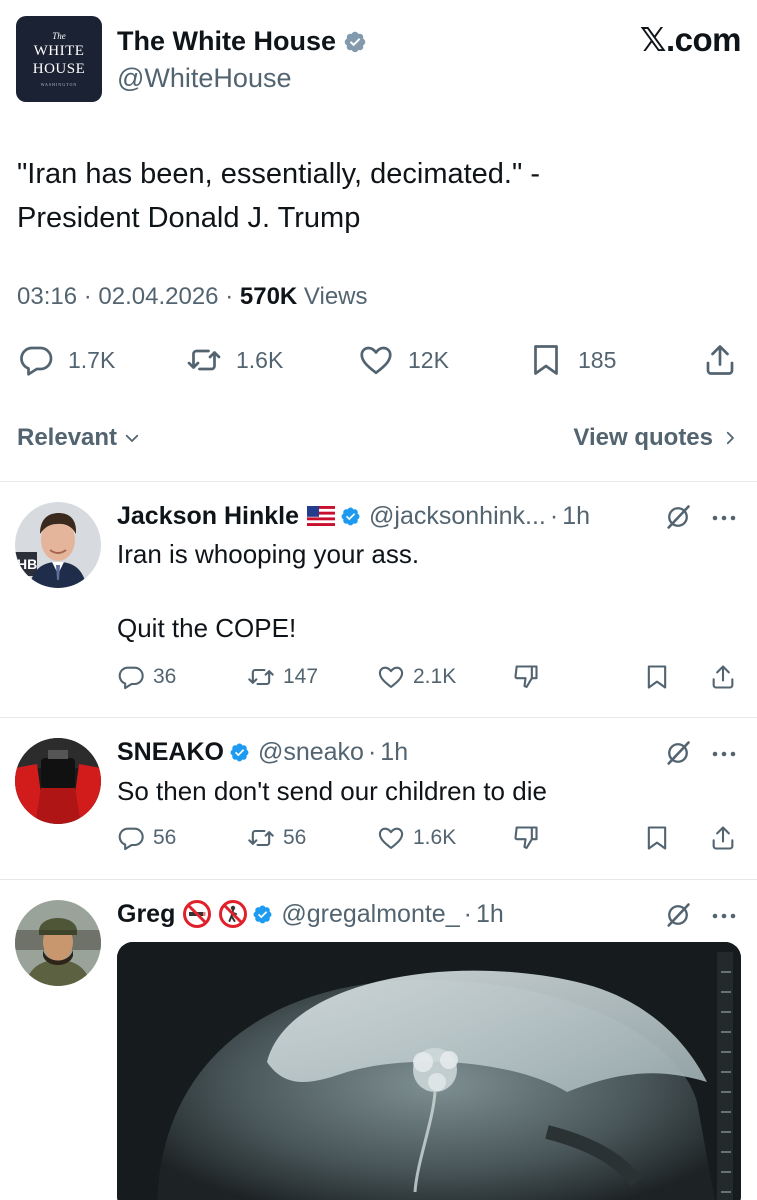 The image size is (757, 1200). I want to click on brand-text: 𝕏.com, so click(690, 39).